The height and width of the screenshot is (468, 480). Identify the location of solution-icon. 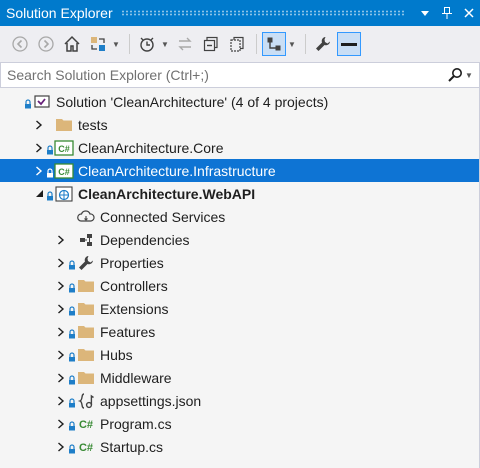
(42, 102).